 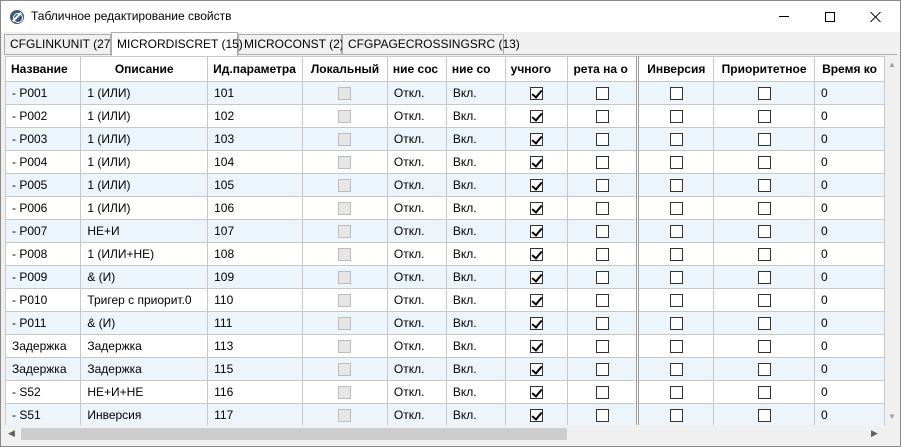 What do you see at coordinates (450, 16) in the screenshot?
I see `title-bar: Табличное редактирование свойств` at bounding box center [450, 16].